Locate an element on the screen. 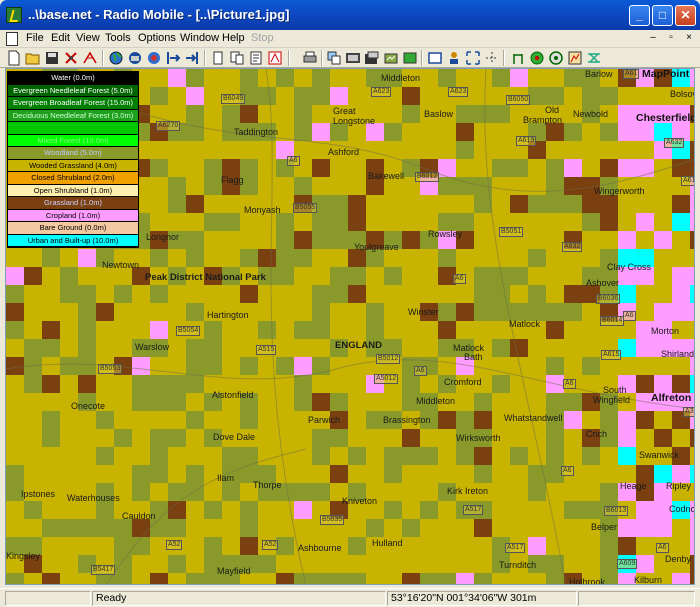  save-icon is located at coordinates (52, 58).